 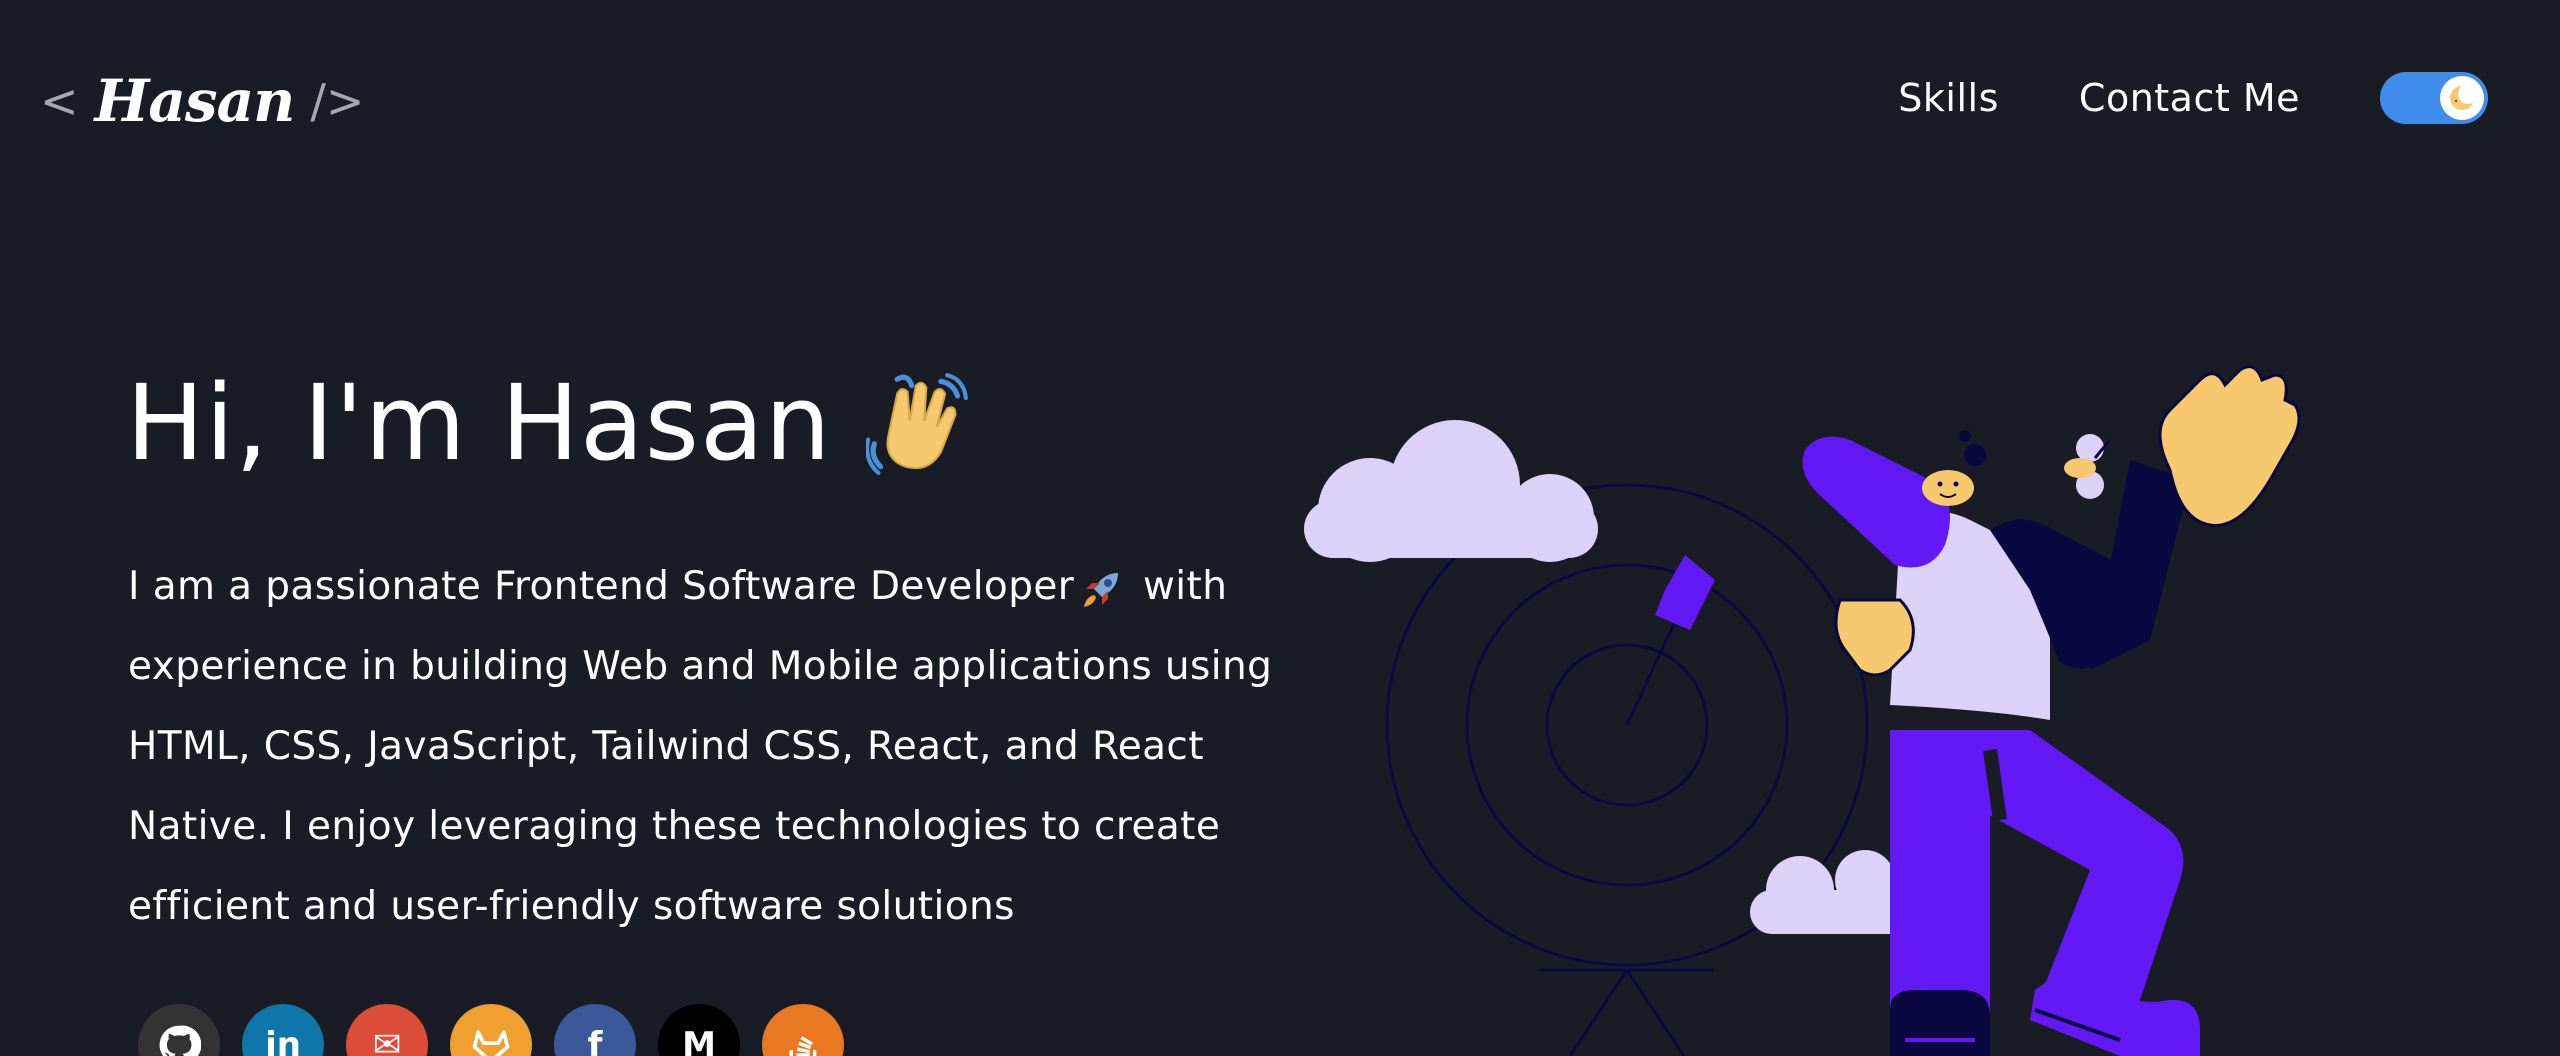 What do you see at coordinates (283, 1030) in the screenshot?
I see `linkedin-icon: in` at bounding box center [283, 1030].